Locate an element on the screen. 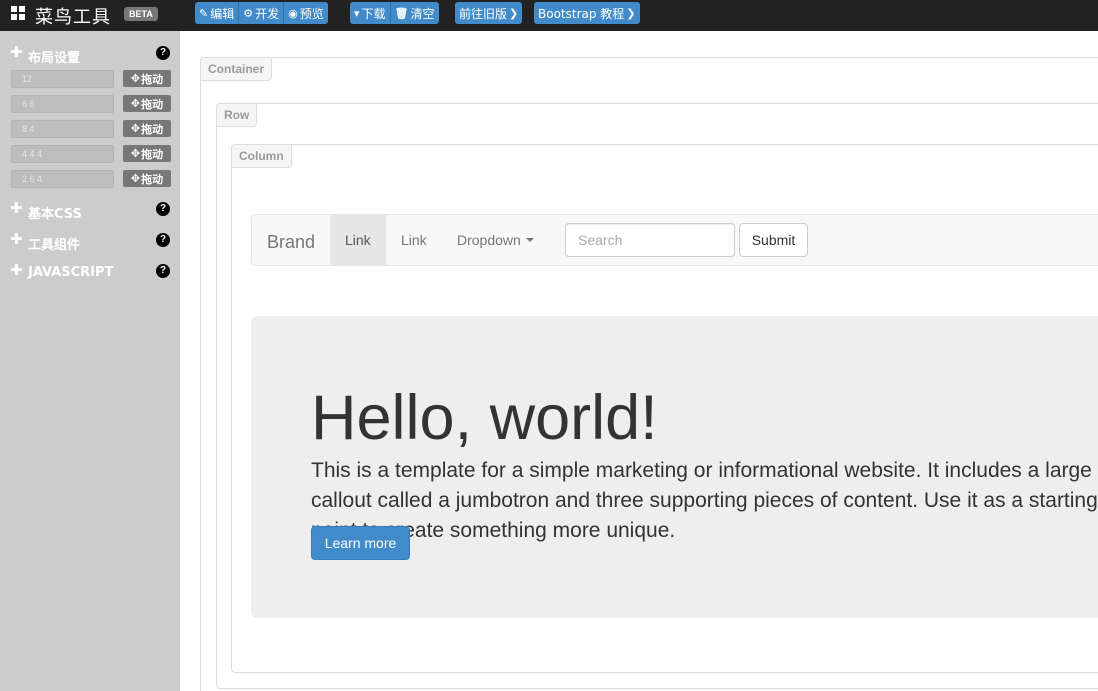 Image resolution: width=1098 pixels, height=691 pixels. old-version-group: 前往旧版 ❯ is located at coordinates (489, 13).